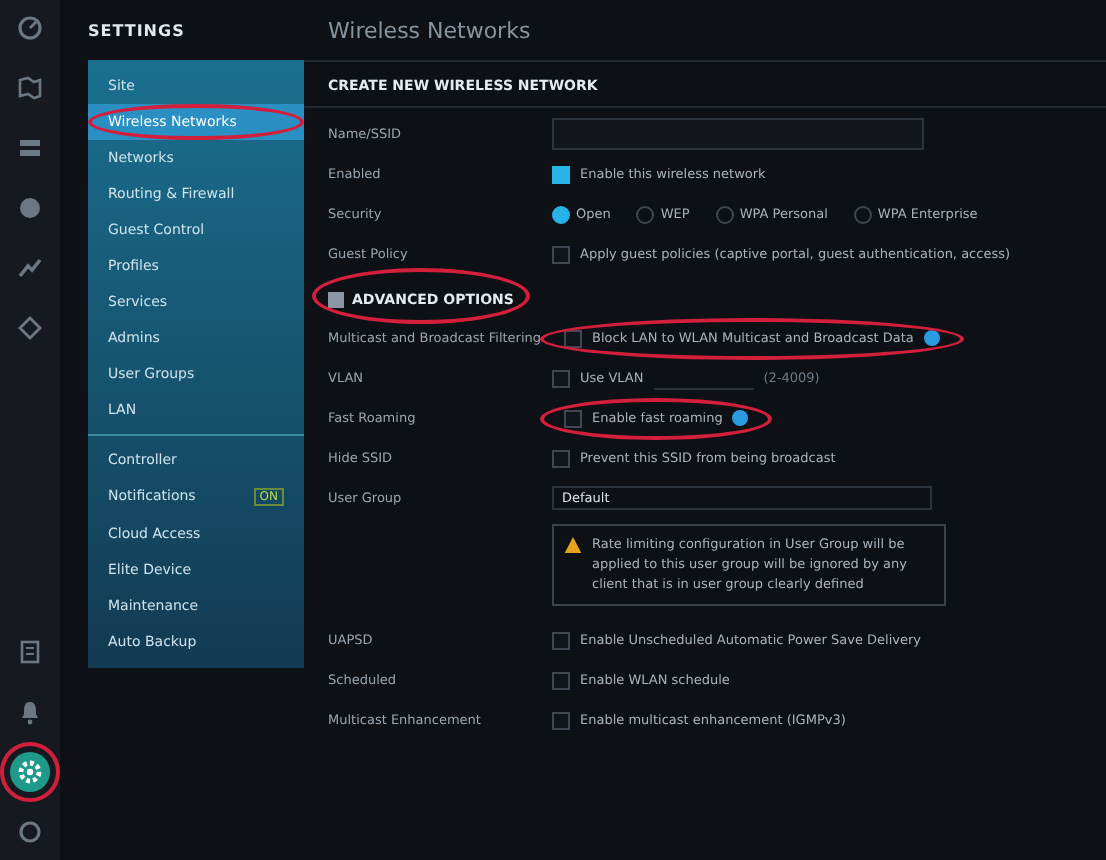  What do you see at coordinates (738, 134) in the screenshot?
I see `ssid-field` at bounding box center [738, 134].